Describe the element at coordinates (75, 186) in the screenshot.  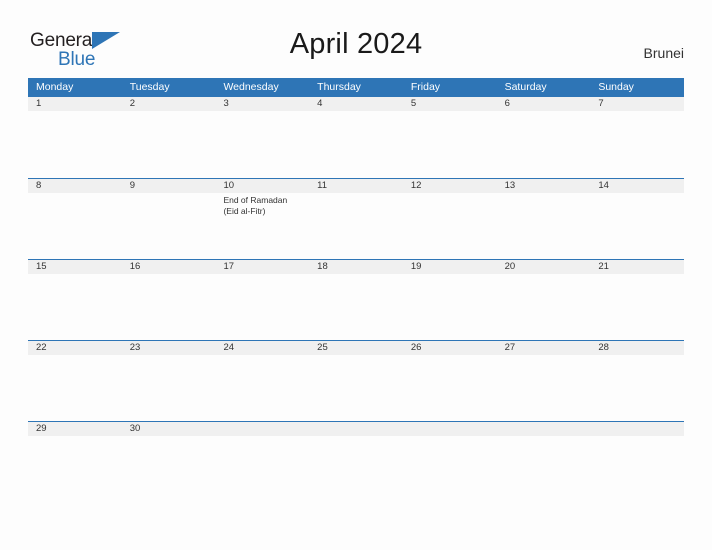
I see `day-number: 8` at that location.